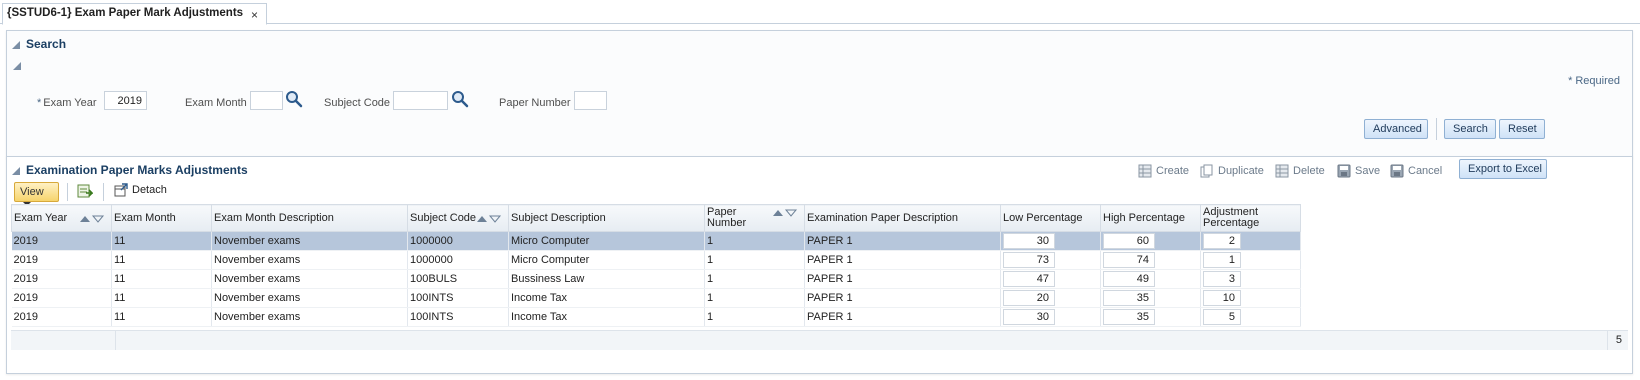 This screenshot has height=380, width=1640. What do you see at coordinates (1222, 317) in the screenshot?
I see `adjustment-percentage-input: 5` at bounding box center [1222, 317].